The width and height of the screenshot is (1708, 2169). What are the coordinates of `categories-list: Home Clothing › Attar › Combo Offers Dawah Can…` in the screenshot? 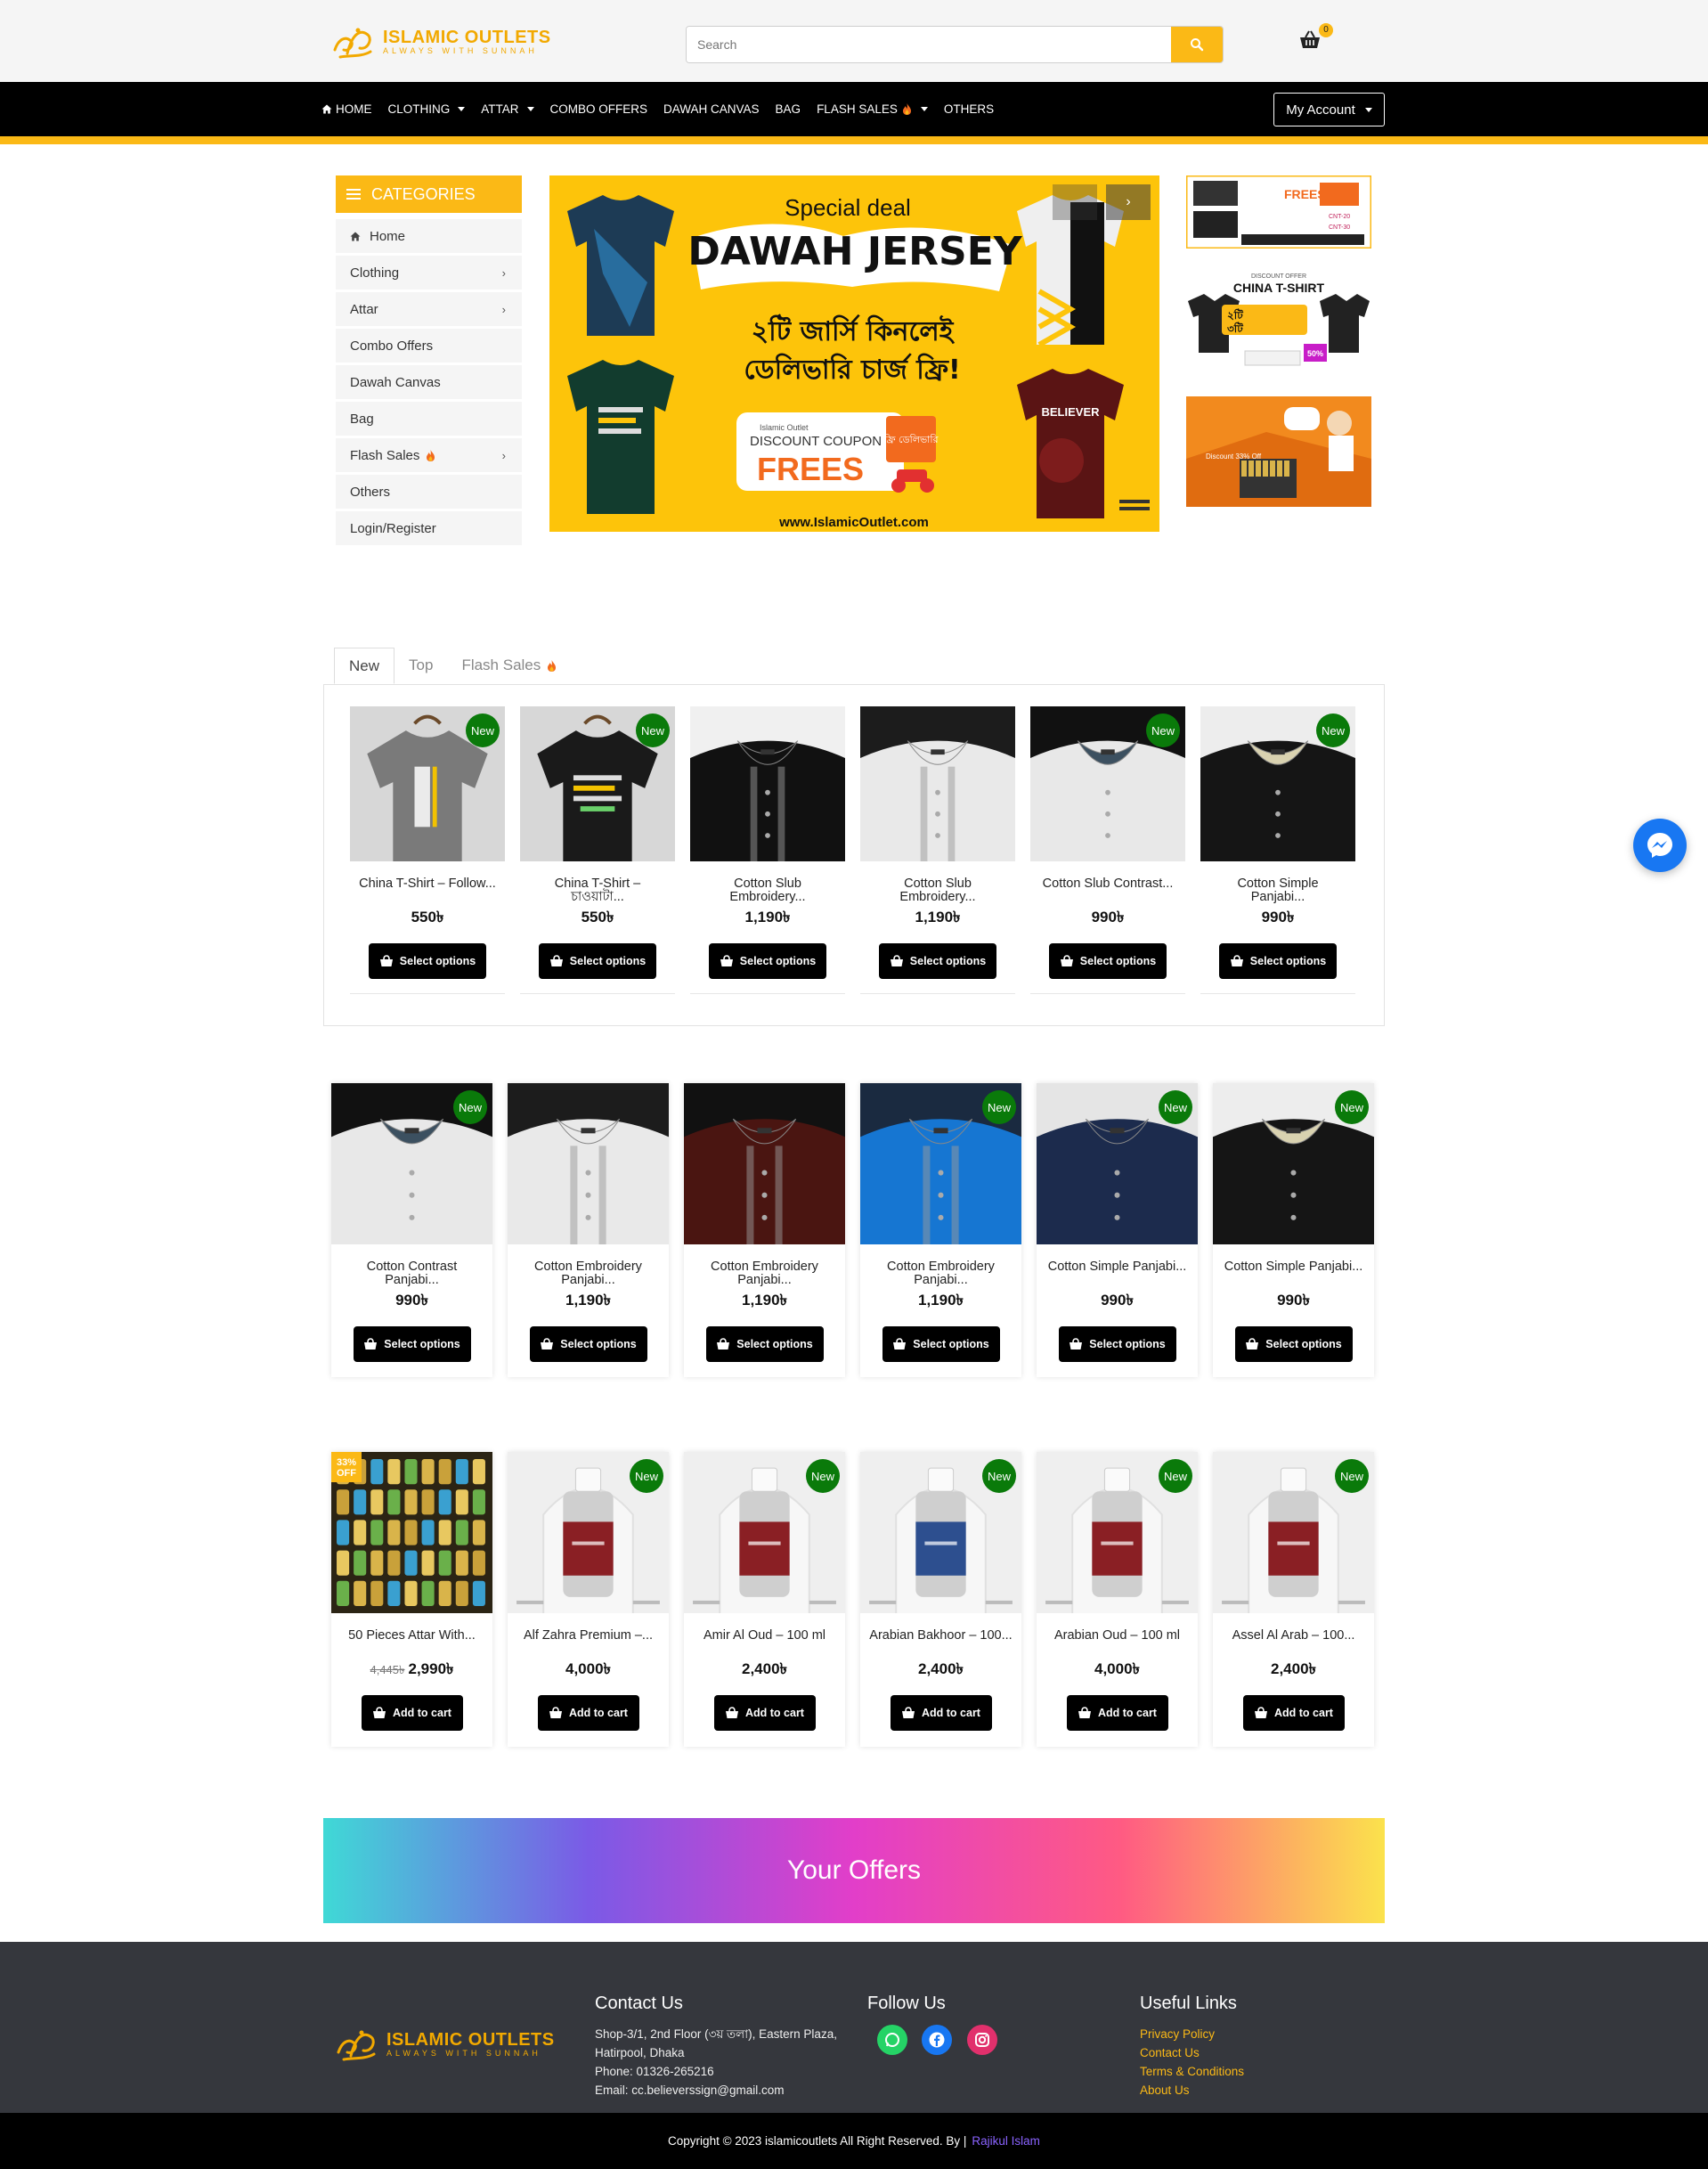 It's located at (429, 383).